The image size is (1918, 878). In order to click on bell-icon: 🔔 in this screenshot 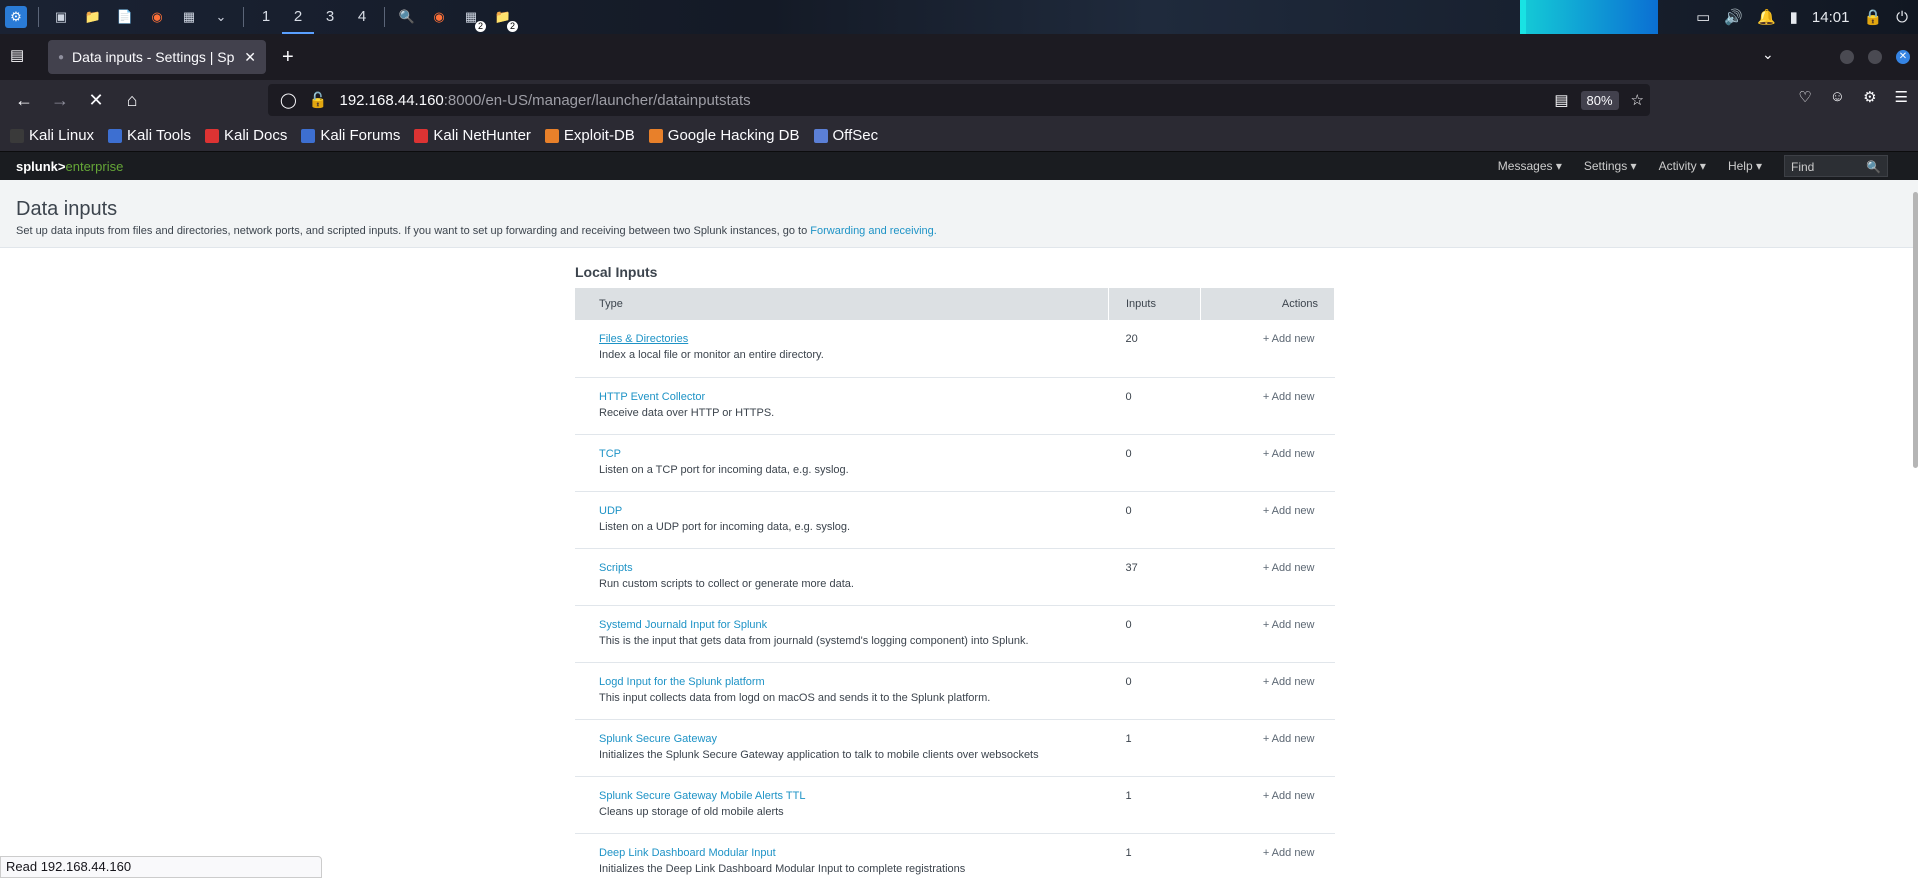, I will do `click(1766, 17)`.